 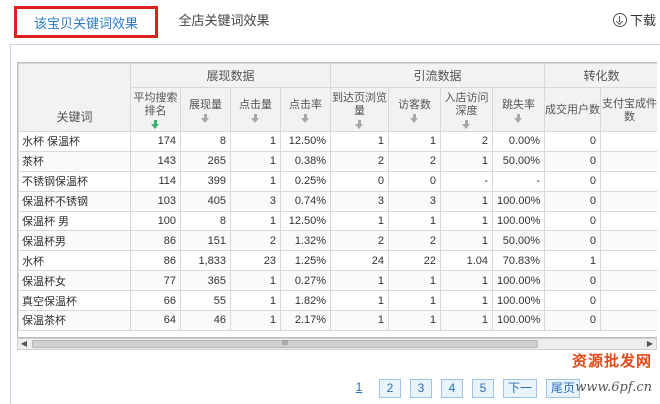 What do you see at coordinates (24, 344) in the screenshot?
I see `scroll-left-icon: ◀` at bounding box center [24, 344].